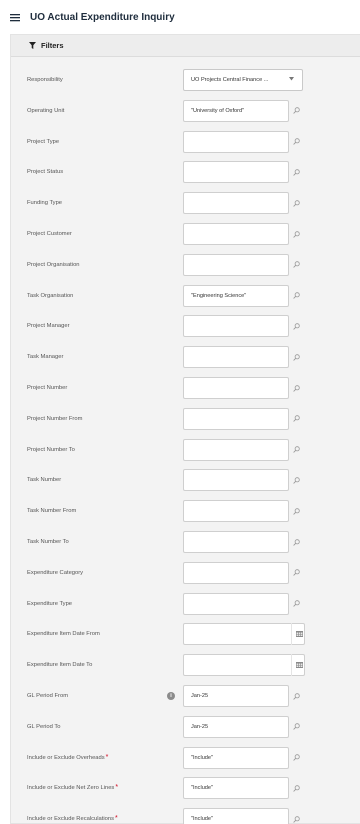 This screenshot has width=360, height=824. I want to click on chevron-down-icon, so click(291, 80).